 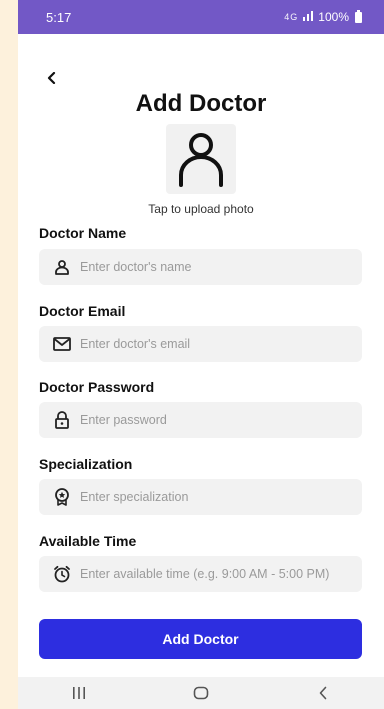 I want to click on system-back-button, so click(x=323, y=693).